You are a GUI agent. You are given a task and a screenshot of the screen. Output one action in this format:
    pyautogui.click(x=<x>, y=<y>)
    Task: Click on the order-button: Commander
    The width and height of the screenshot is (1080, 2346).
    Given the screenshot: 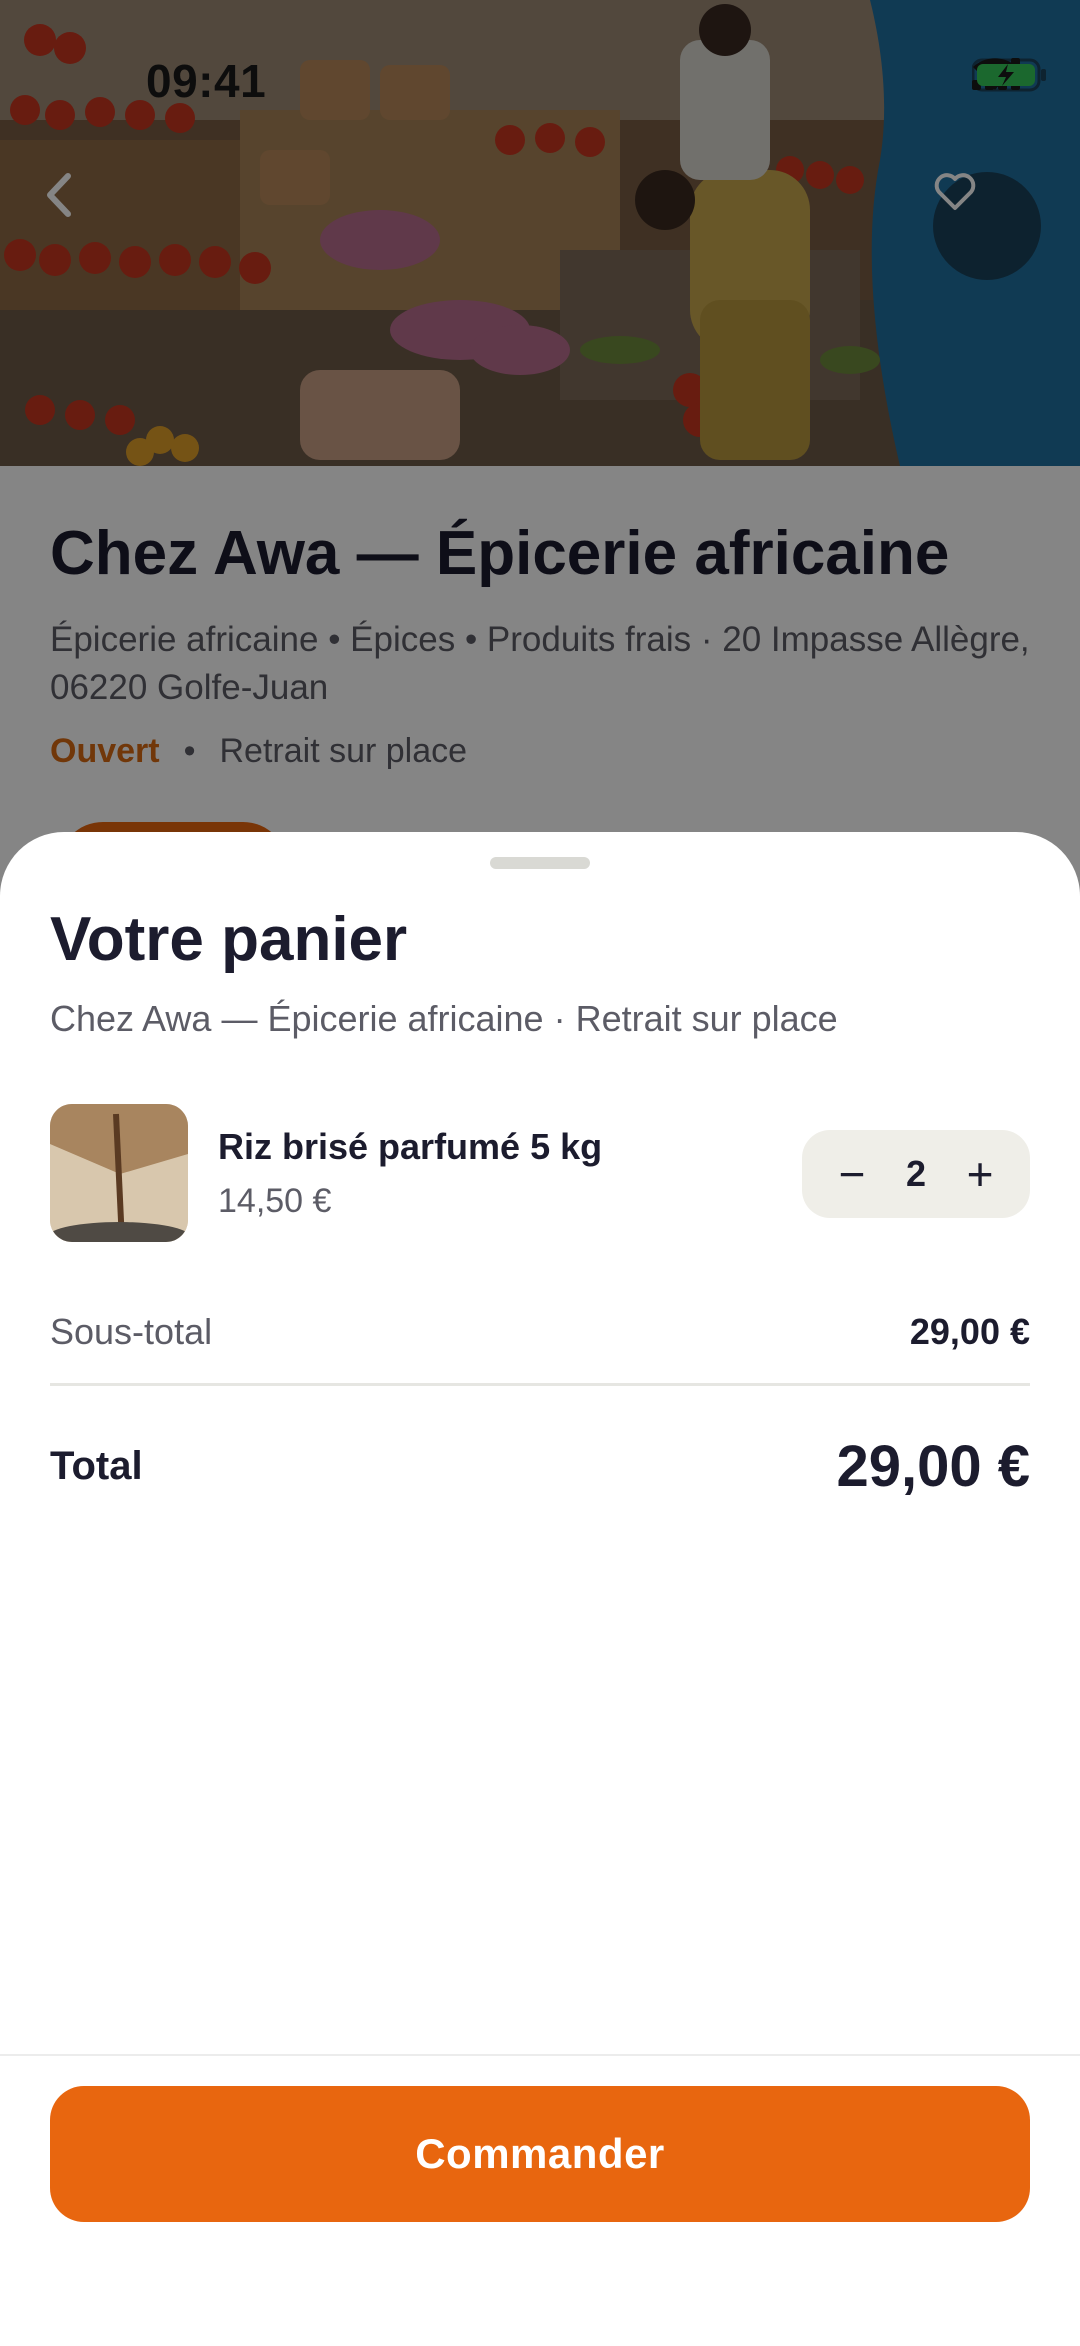 What is the action you would take?
    pyautogui.click(x=540, y=2154)
    